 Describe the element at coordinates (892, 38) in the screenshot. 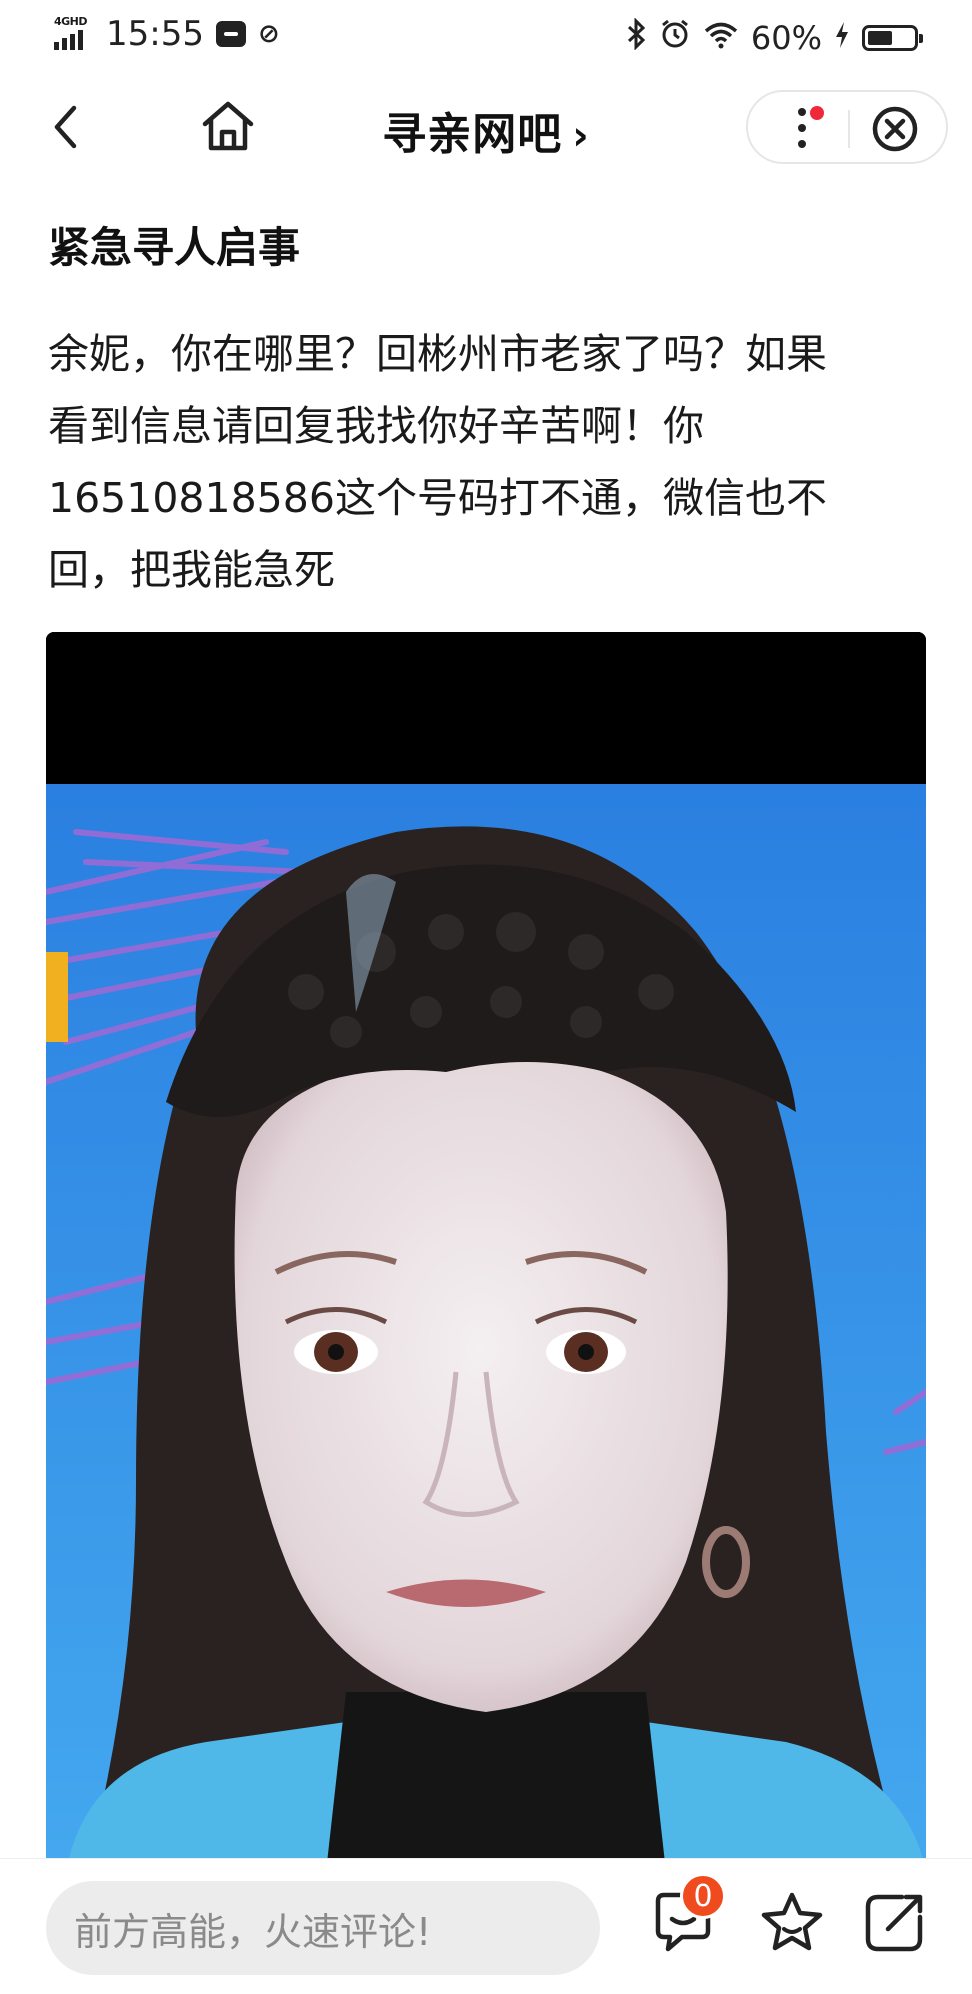

I see `battery-icon` at that location.